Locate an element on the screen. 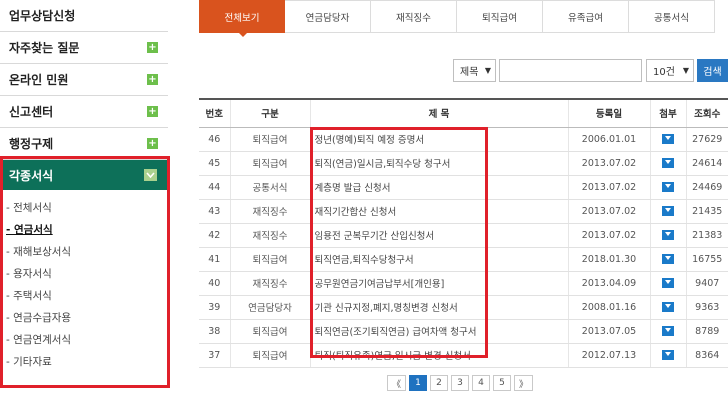  sidebar-item-label: 행정구제 is located at coordinates (31, 144).